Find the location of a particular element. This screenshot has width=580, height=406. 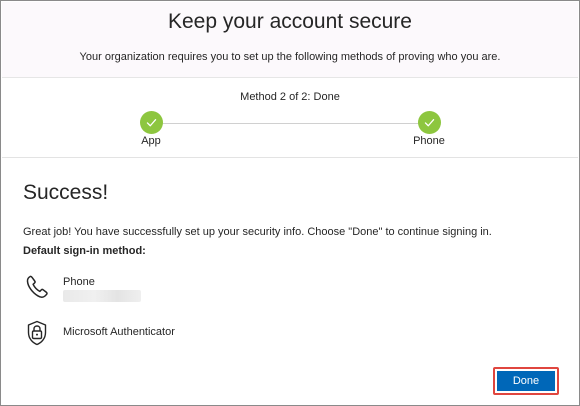

step-phone-checkmark-icon is located at coordinates (429, 122).